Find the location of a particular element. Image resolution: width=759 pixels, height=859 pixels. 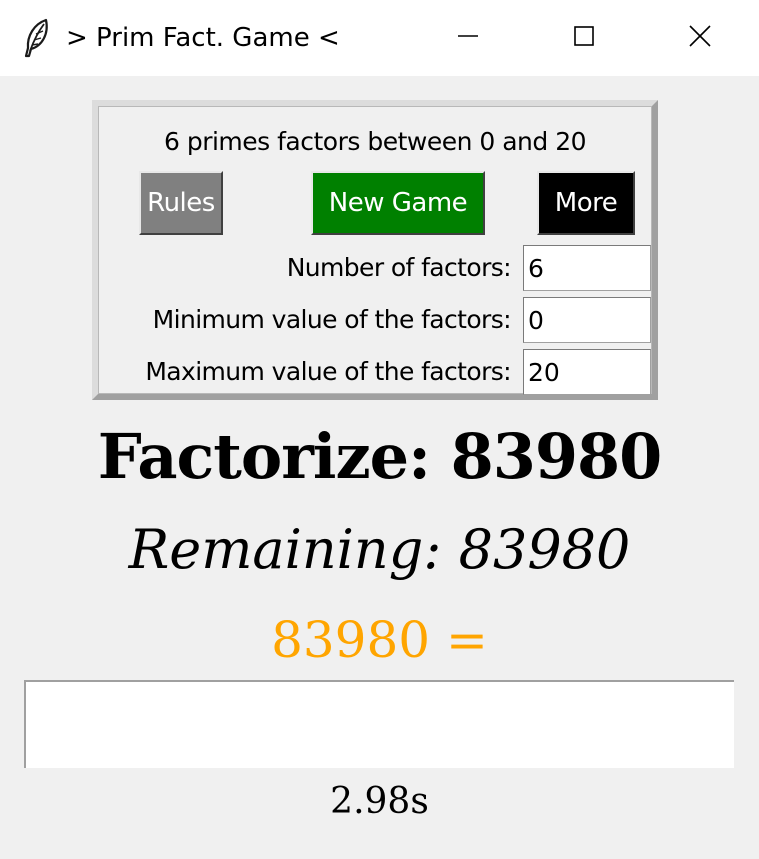

window-title: > Prim Fact. Game < is located at coordinates (203, 38).